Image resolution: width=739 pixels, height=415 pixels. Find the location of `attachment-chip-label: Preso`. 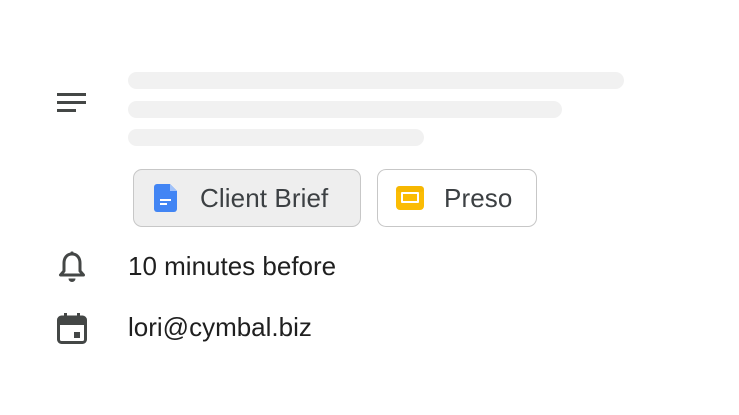

attachment-chip-label: Preso is located at coordinates (478, 197).